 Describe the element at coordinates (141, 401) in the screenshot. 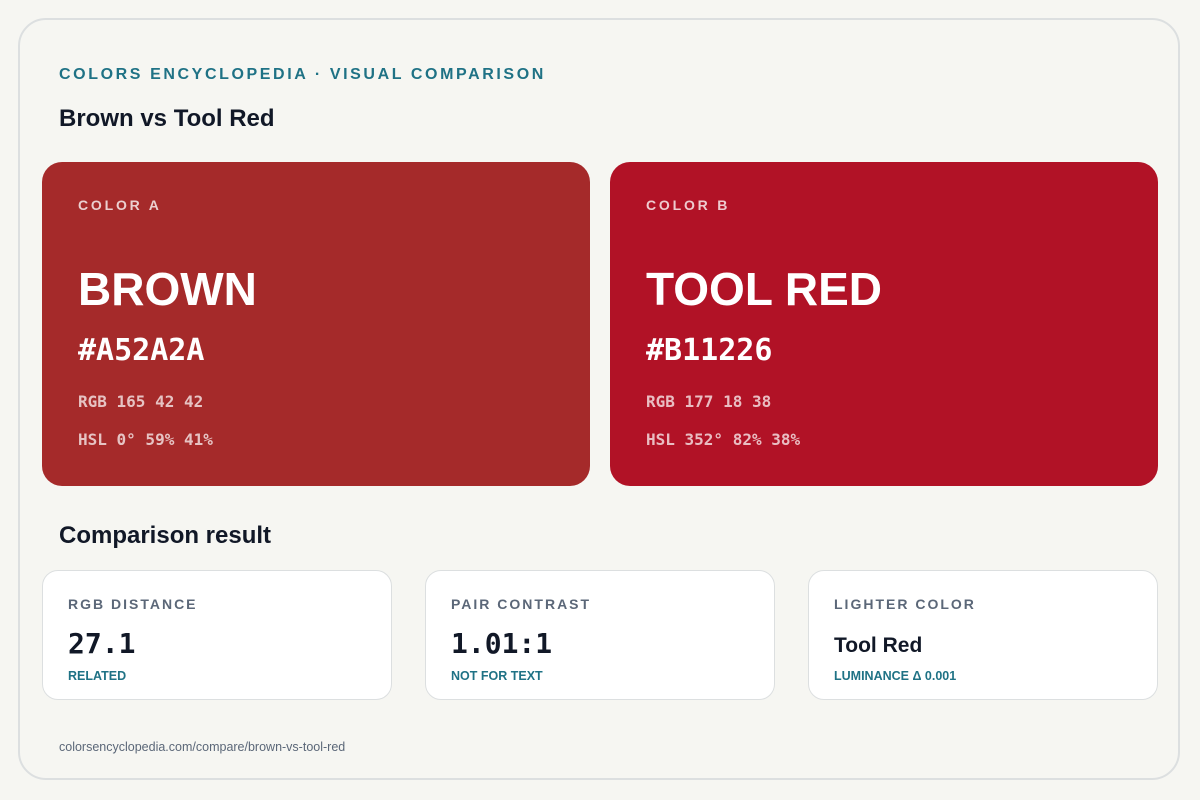

I see `color-a-rgb: RGB 165 42 42` at that location.